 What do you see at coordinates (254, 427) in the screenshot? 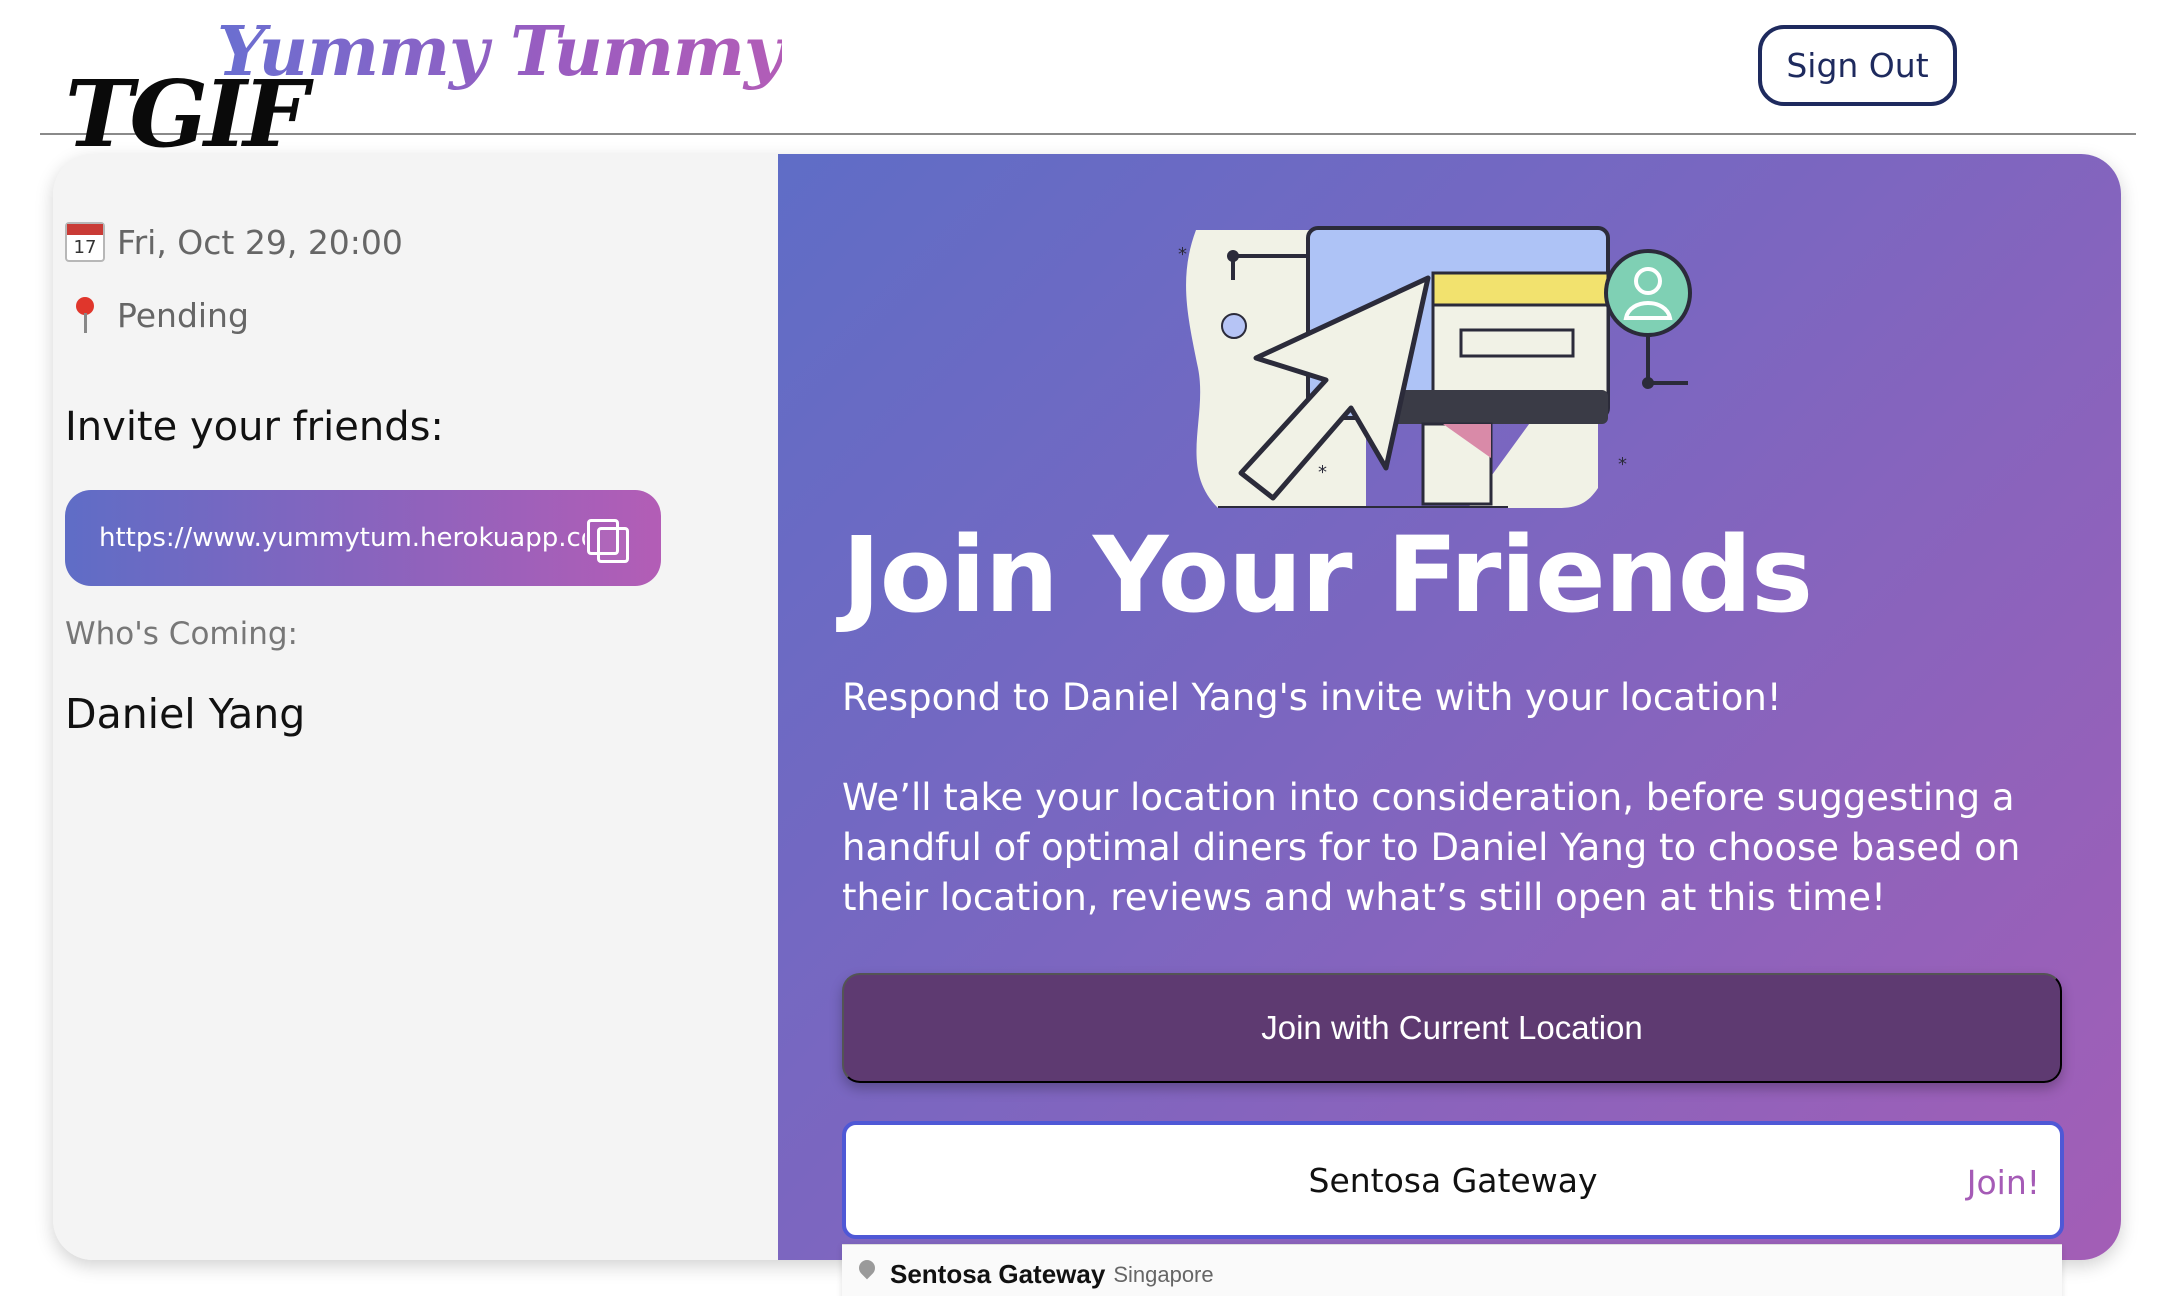
I see `invite-label: Invite your friends:` at bounding box center [254, 427].